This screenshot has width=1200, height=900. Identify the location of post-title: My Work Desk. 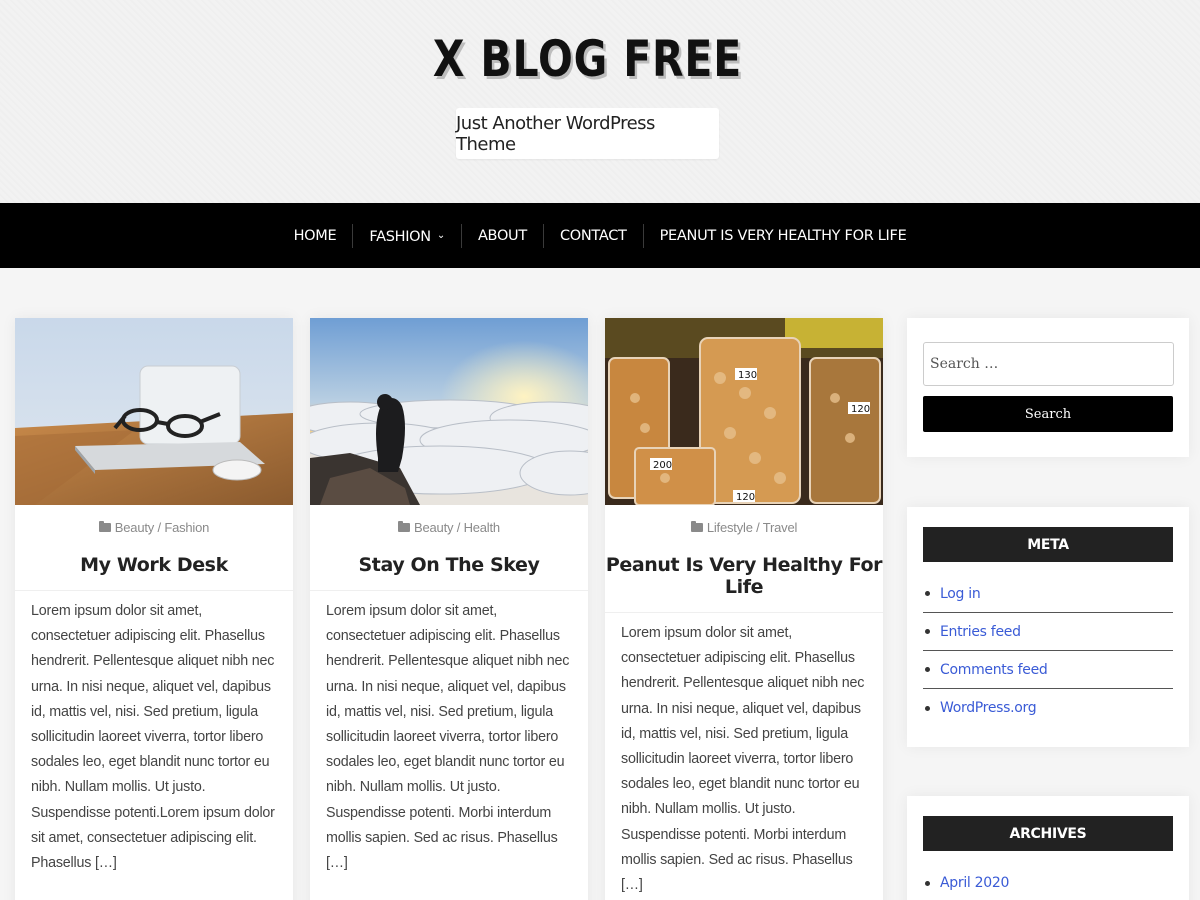
(154, 572).